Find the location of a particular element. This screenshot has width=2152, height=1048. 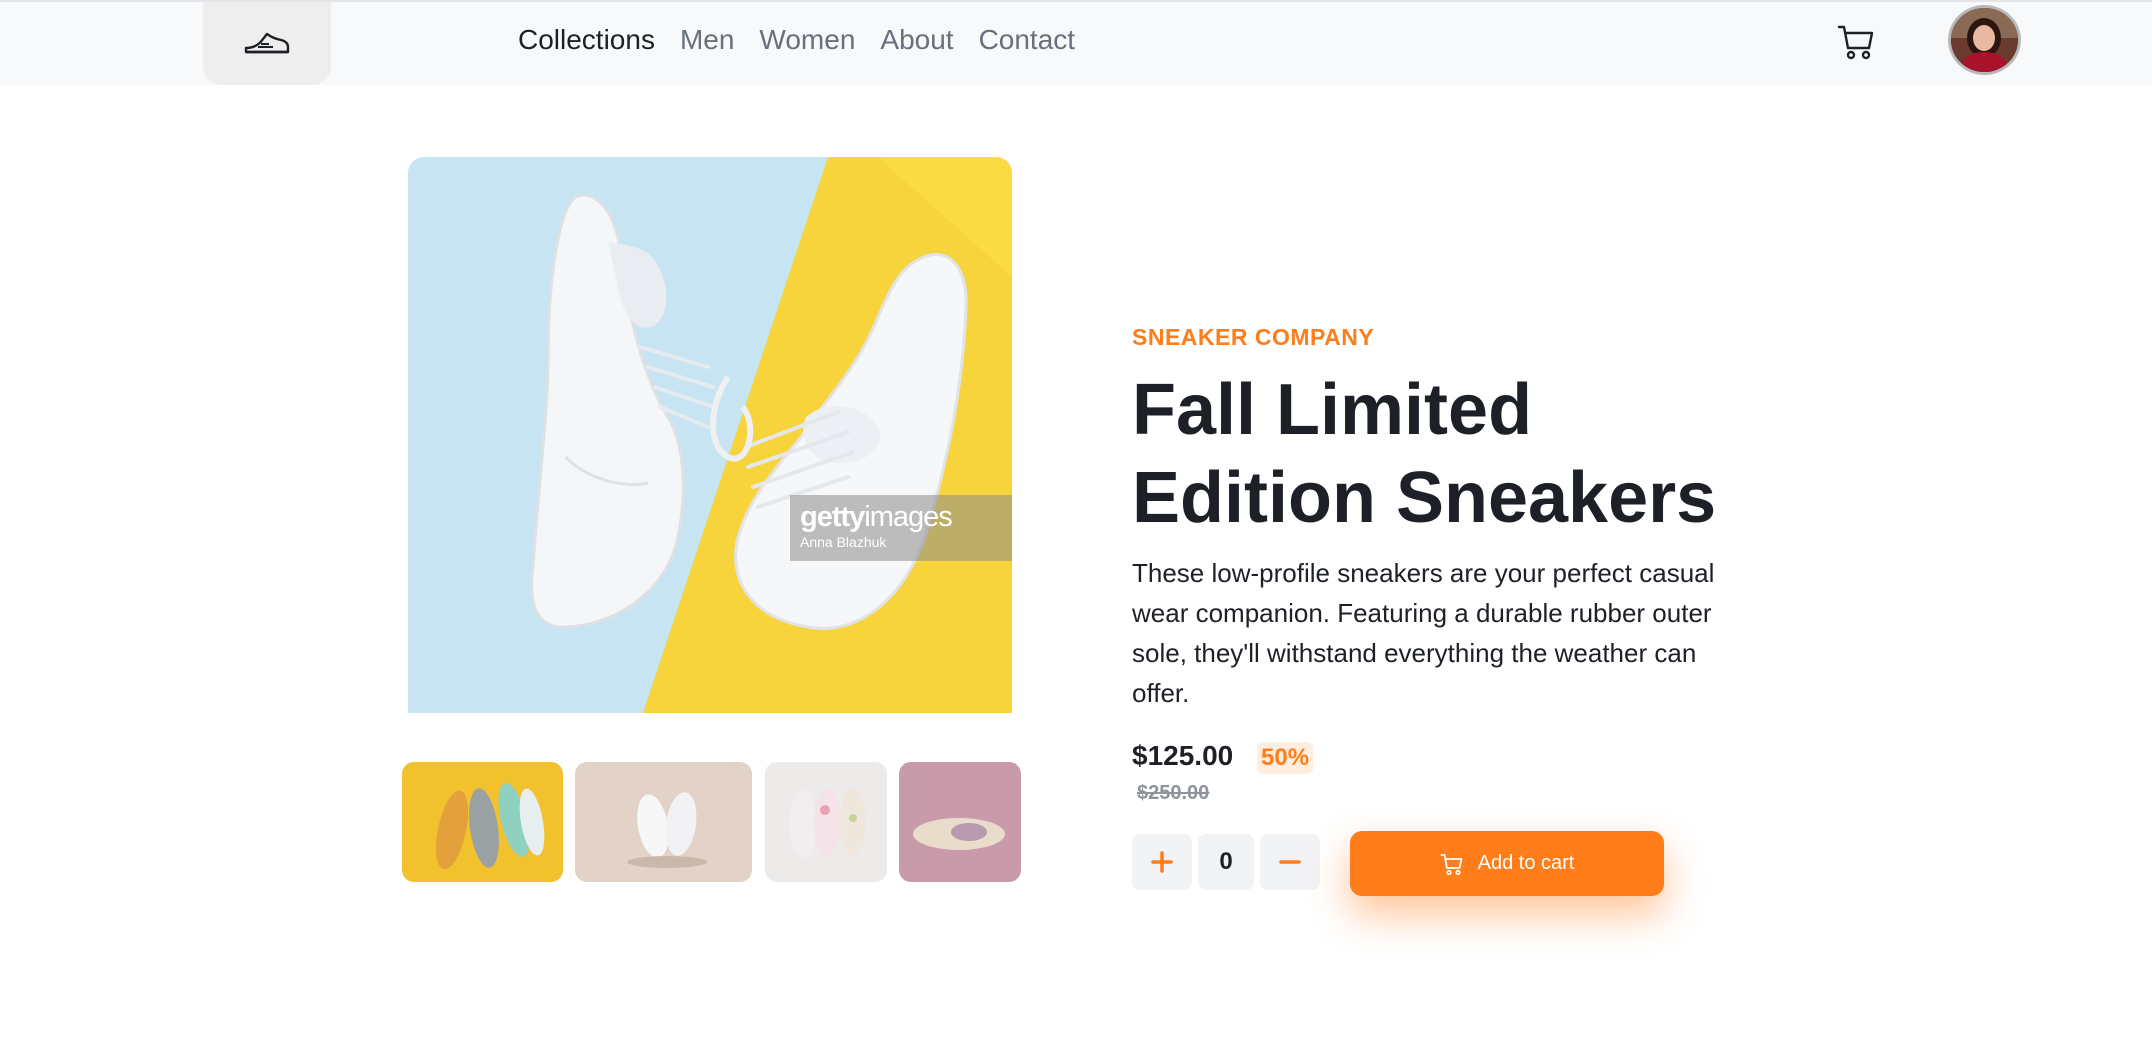

quantity-decrease-button is located at coordinates (1290, 862).